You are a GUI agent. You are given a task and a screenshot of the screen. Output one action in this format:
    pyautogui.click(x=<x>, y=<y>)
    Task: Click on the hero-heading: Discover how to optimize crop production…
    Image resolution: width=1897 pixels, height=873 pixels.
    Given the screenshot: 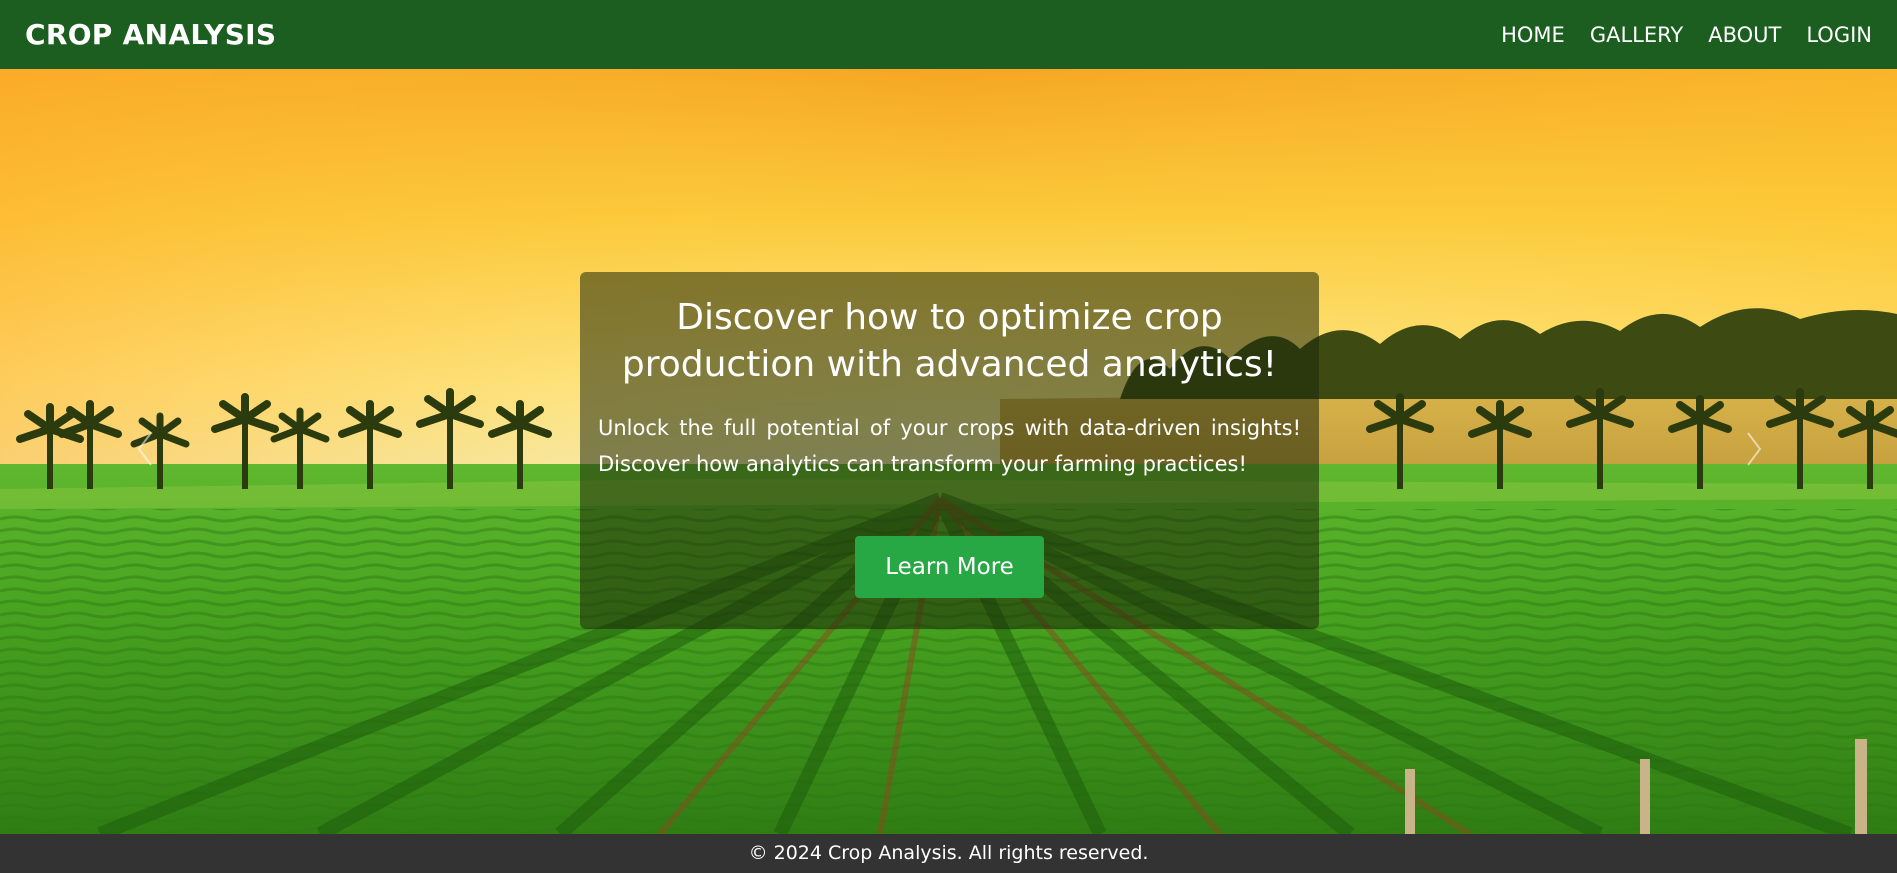 What is the action you would take?
    pyautogui.click(x=949, y=341)
    